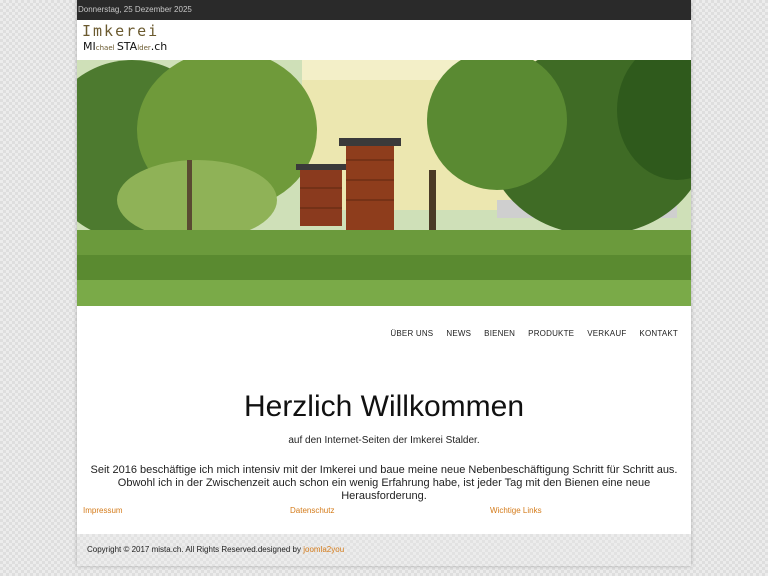 The height and width of the screenshot is (576, 768). What do you see at coordinates (551, 333) in the screenshot?
I see `nav-produkte: PRODUKTE` at bounding box center [551, 333].